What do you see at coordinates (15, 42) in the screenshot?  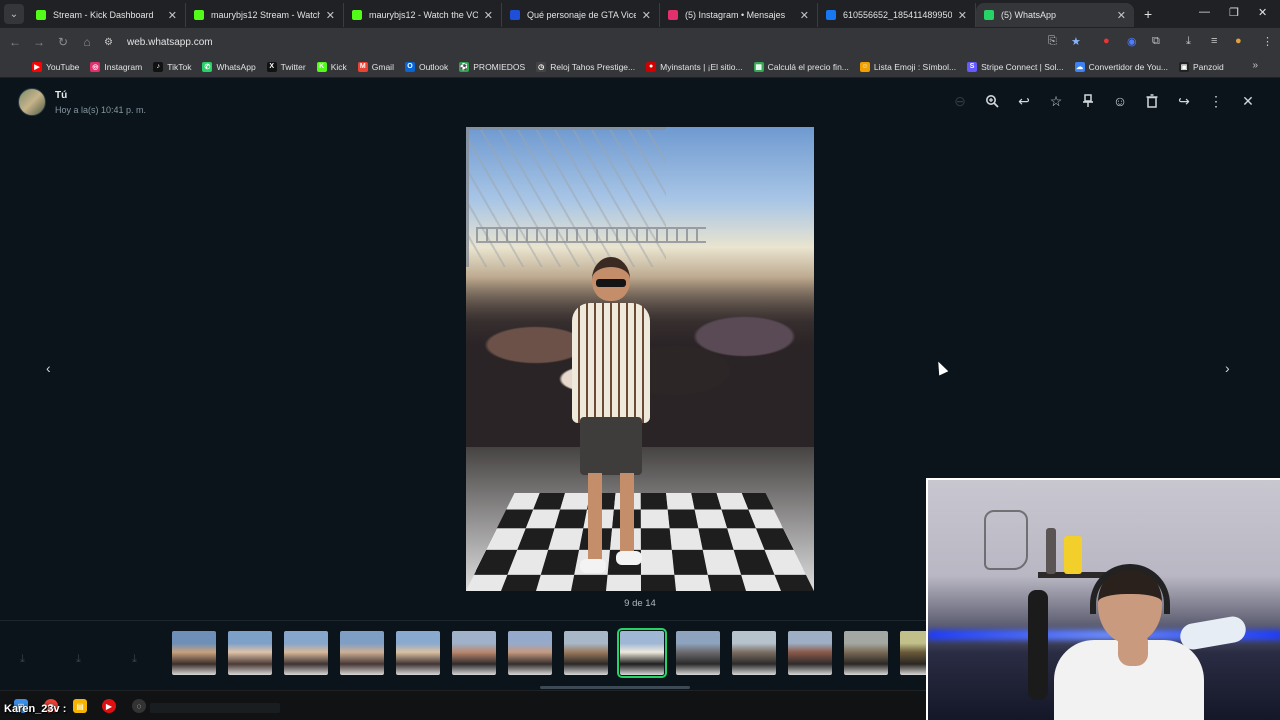 I see `back-button: ←` at bounding box center [15, 42].